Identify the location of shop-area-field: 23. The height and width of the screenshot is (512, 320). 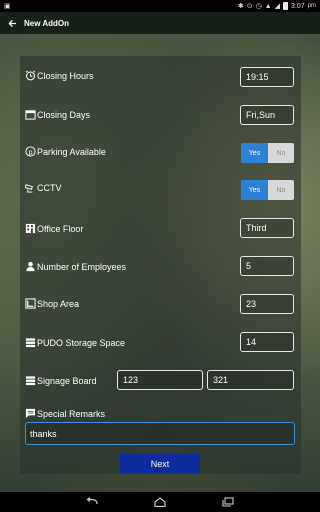
(267, 304).